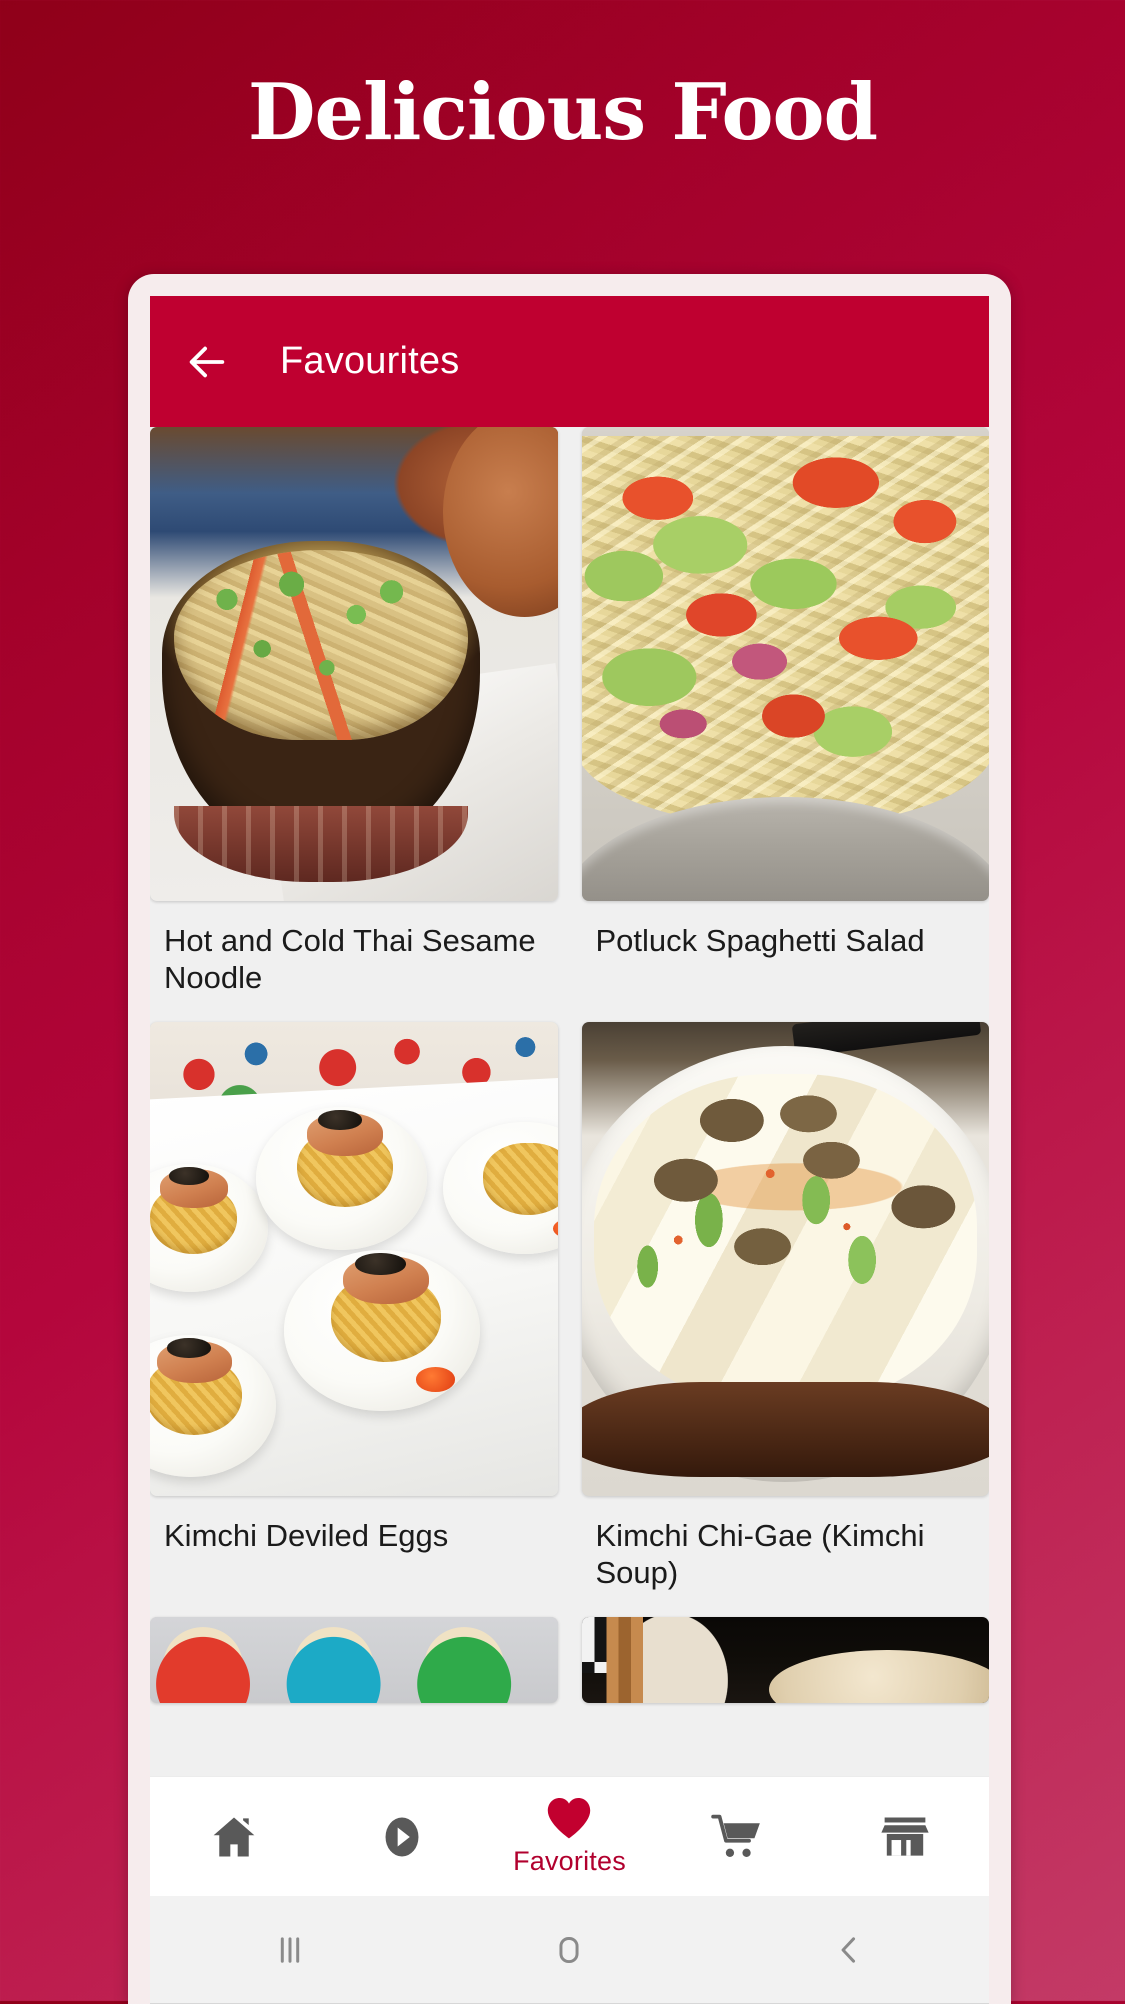 The height and width of the screenshot is (2004, 1125). I want to click on bread-basket-photo, so click(785, 1660).